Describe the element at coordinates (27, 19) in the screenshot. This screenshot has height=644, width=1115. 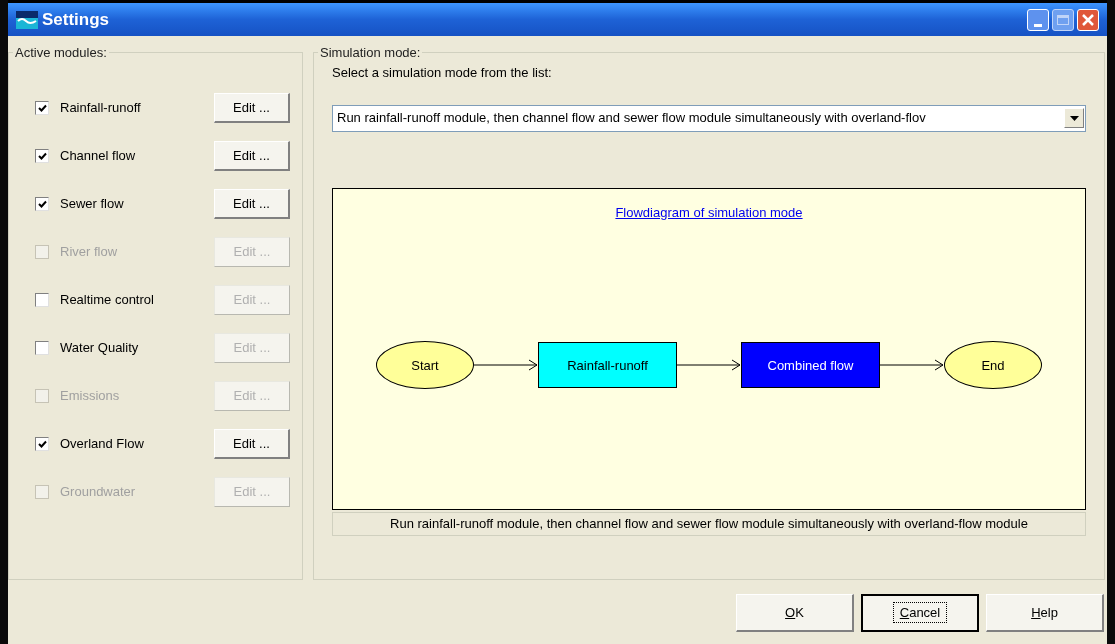
I see `app-icon` at that location.